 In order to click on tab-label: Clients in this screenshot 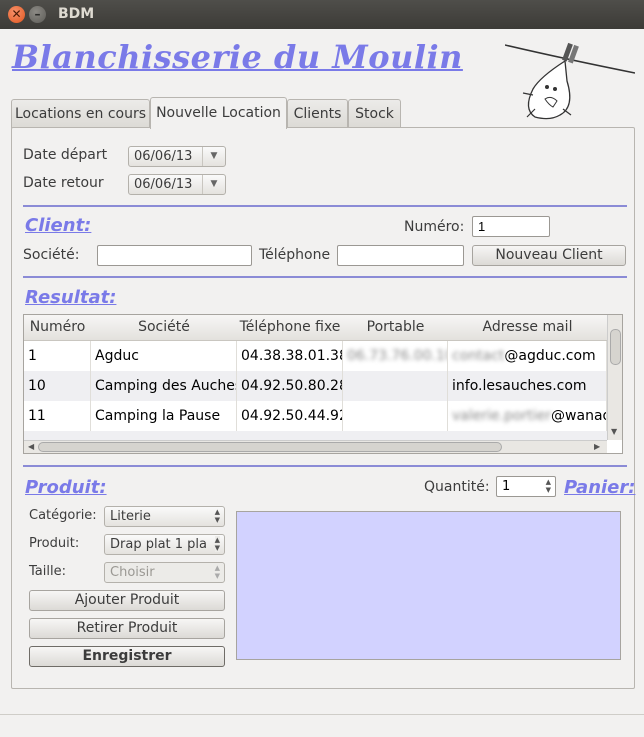, I will do `click(317, 114)`.